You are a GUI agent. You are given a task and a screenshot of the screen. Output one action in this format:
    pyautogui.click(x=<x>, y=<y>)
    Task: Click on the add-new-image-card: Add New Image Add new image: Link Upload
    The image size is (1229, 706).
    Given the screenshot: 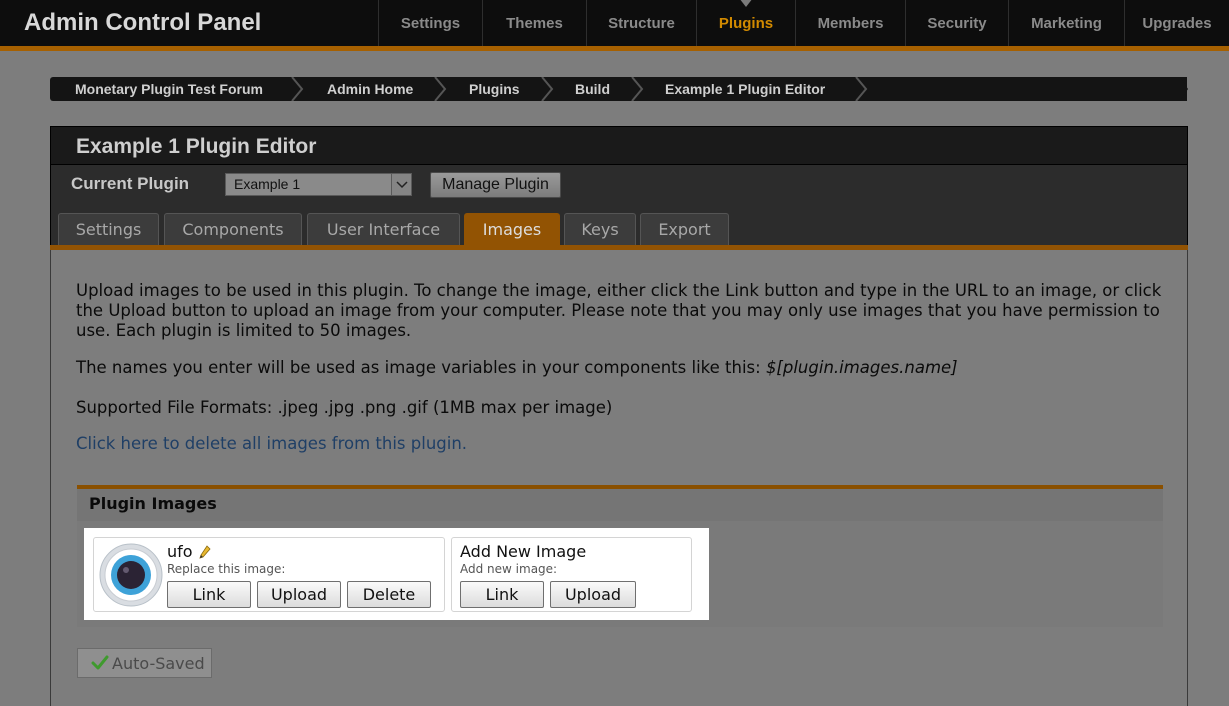 What is the action you would take?
    pyautogui.click(x=571, y=574)
    